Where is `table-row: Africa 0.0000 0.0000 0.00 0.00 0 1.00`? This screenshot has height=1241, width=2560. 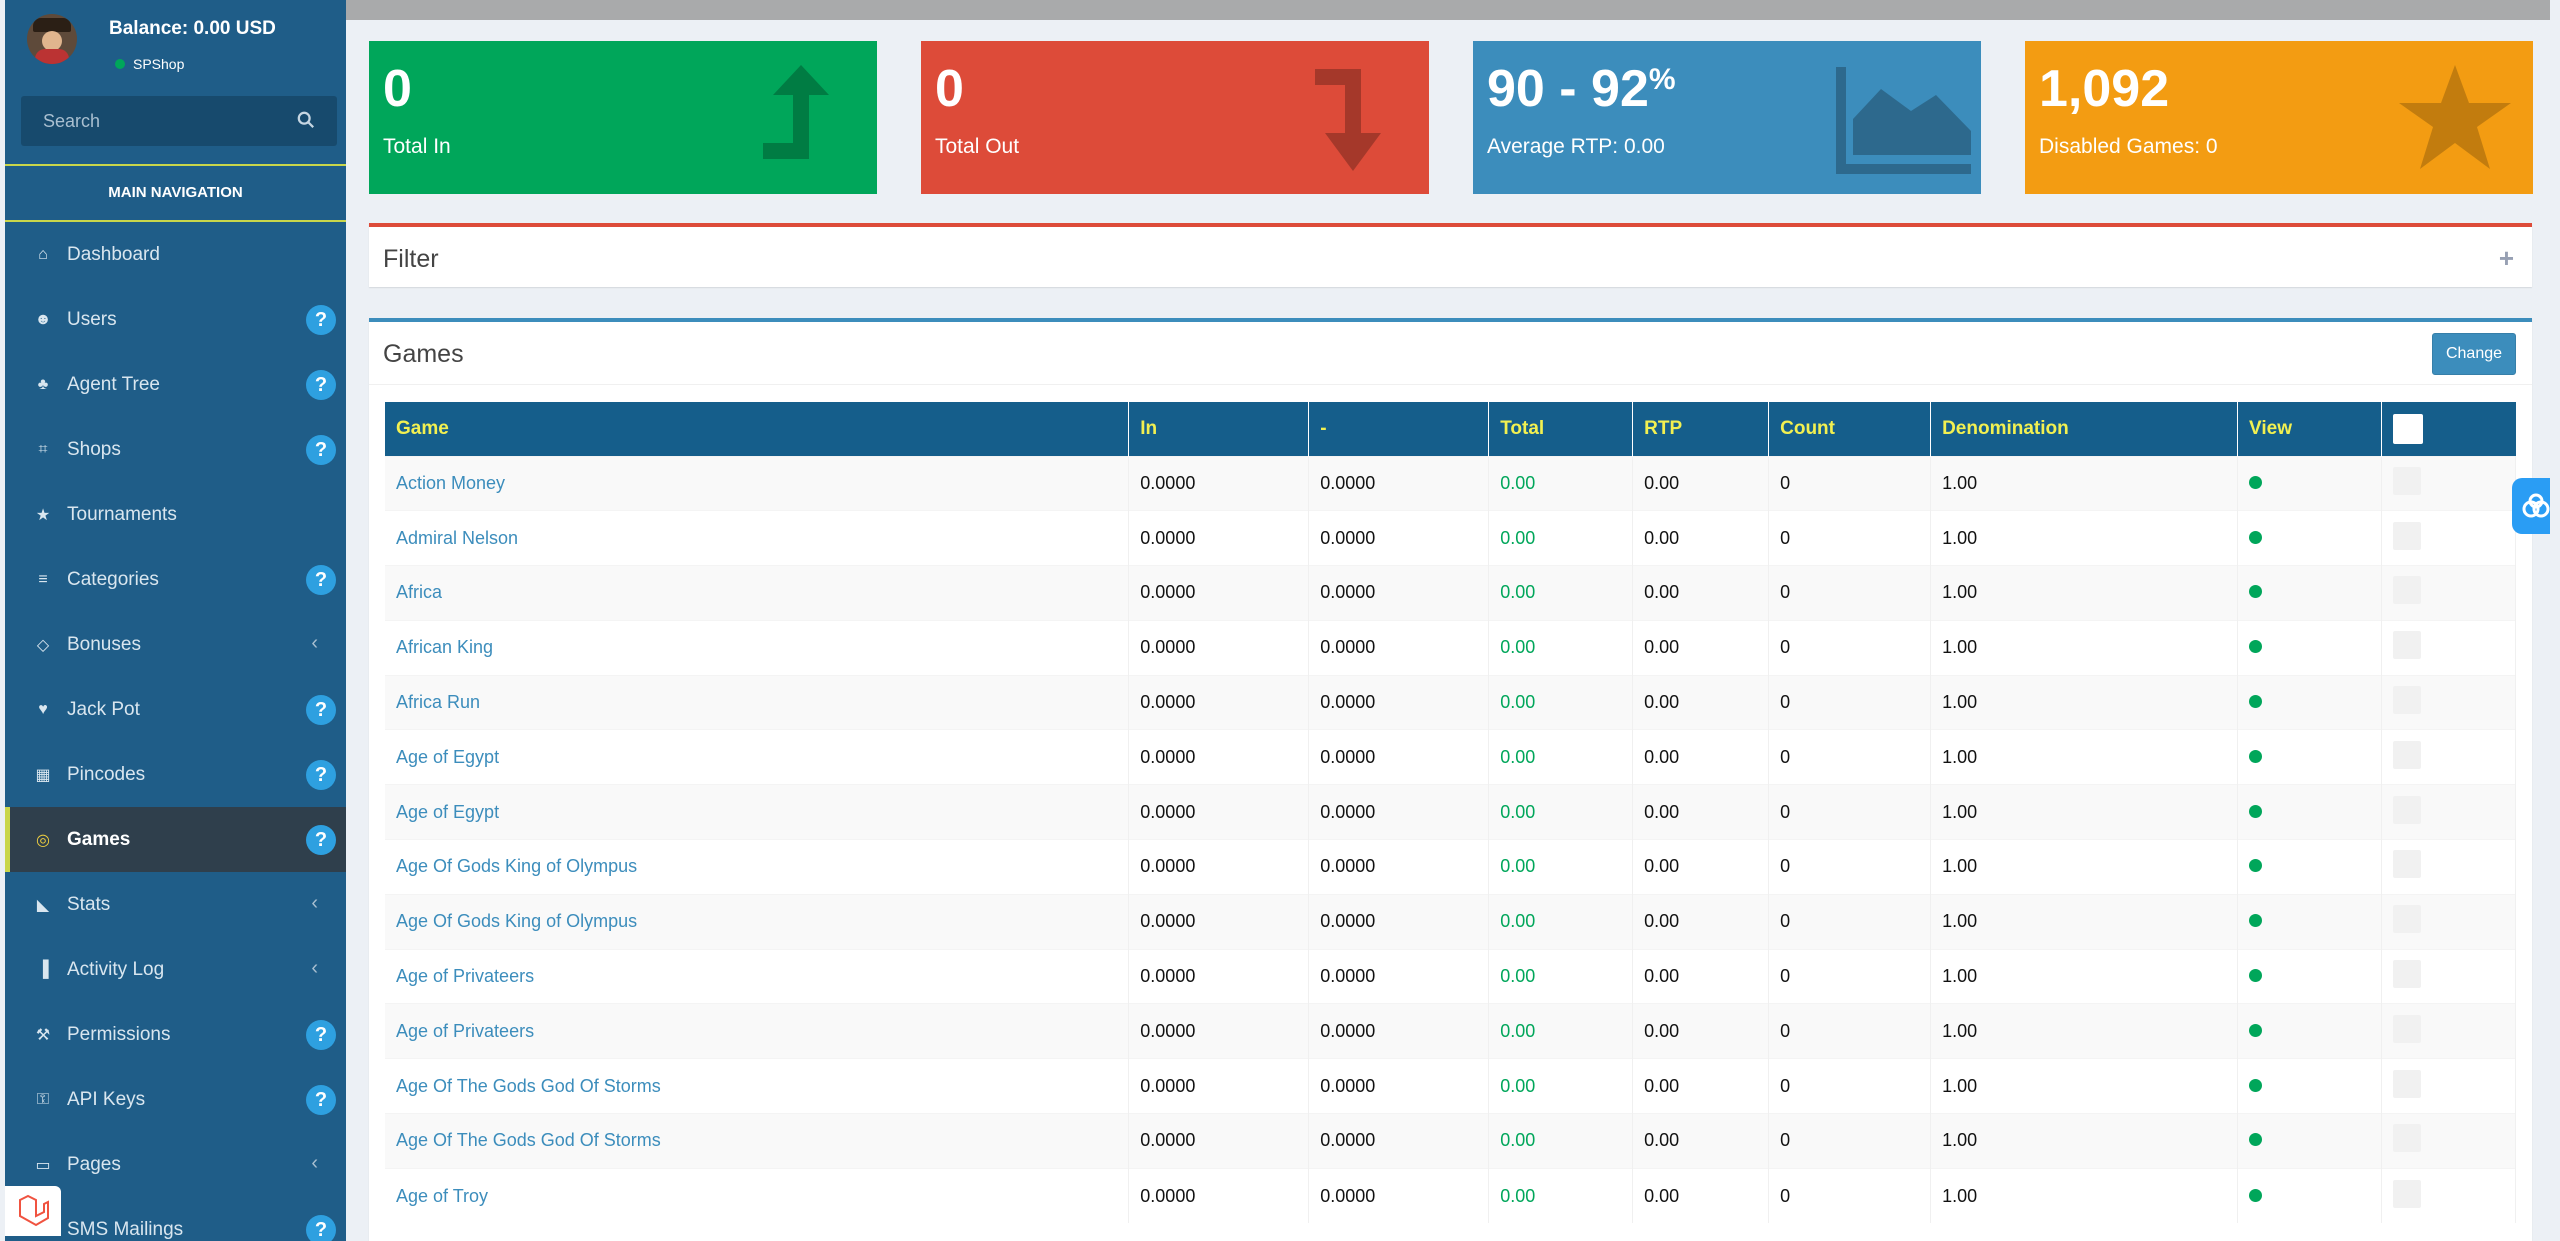
table-row: Africa 0.0000 0.0000 0.00 0.00 0 1.00 is located at coordinates (1451, 593).